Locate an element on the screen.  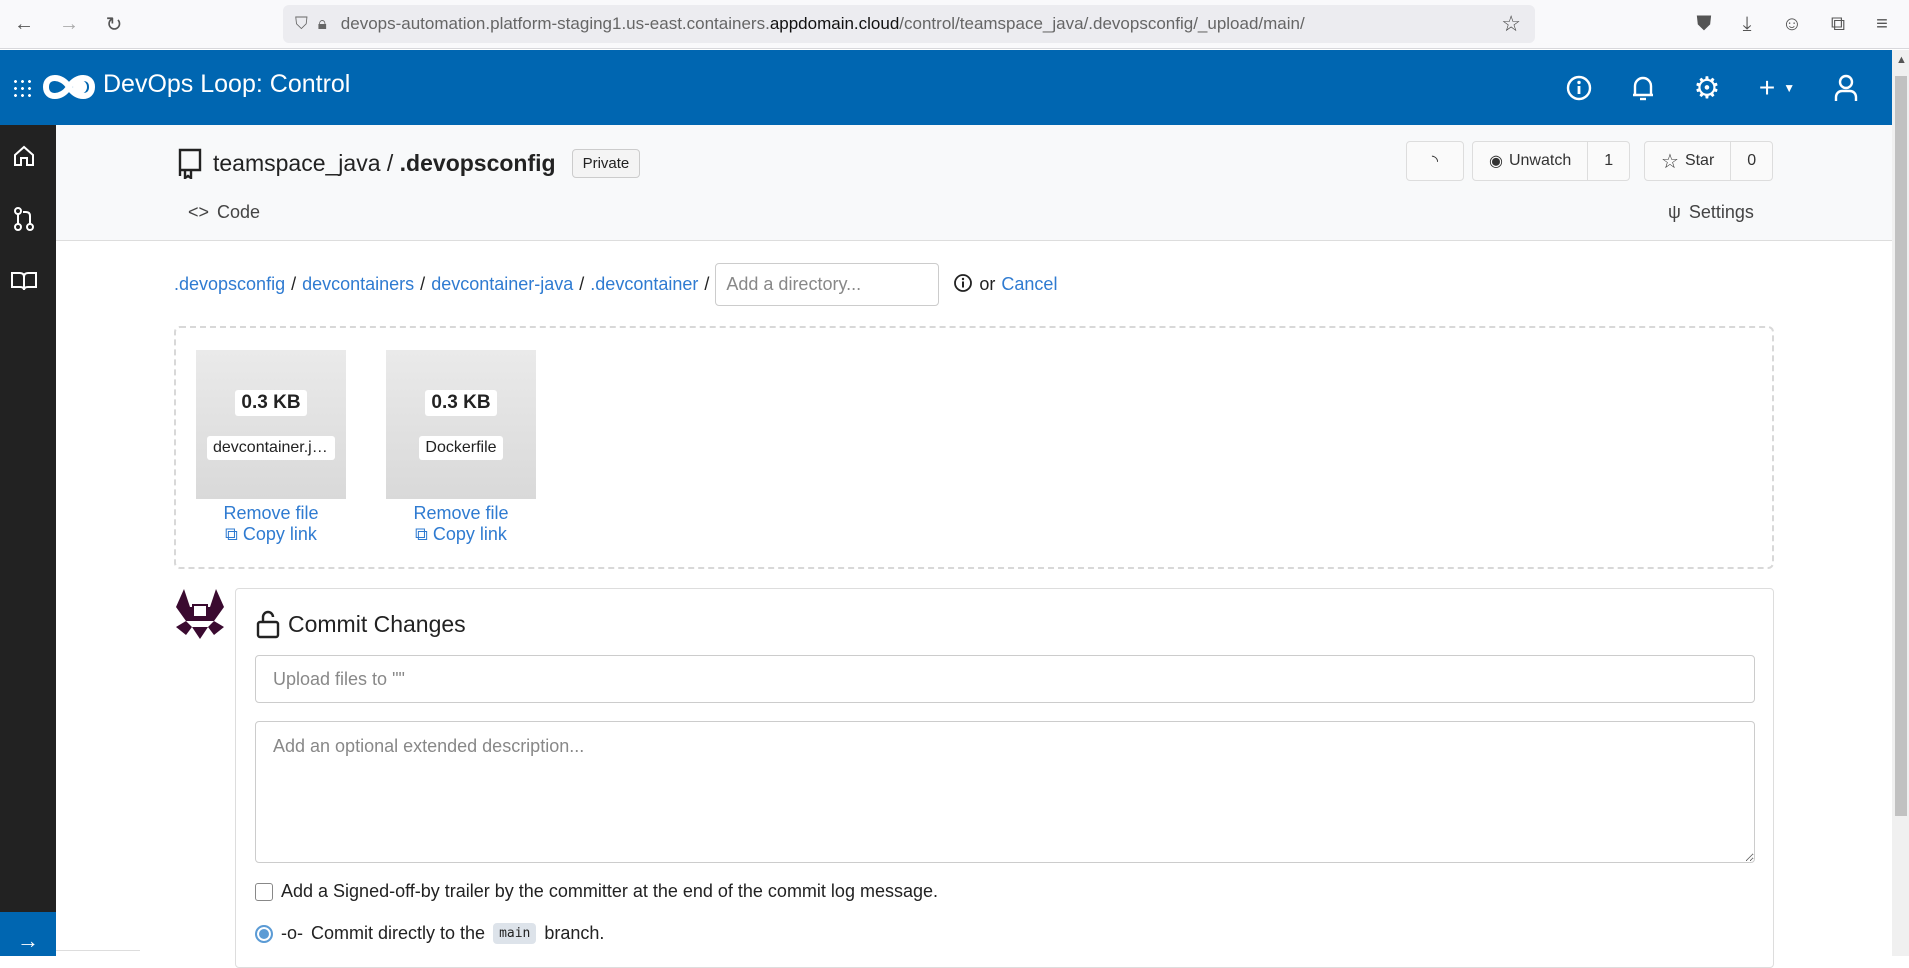
pocket-icon: ⛊ is located at coordinates (1704, 24).